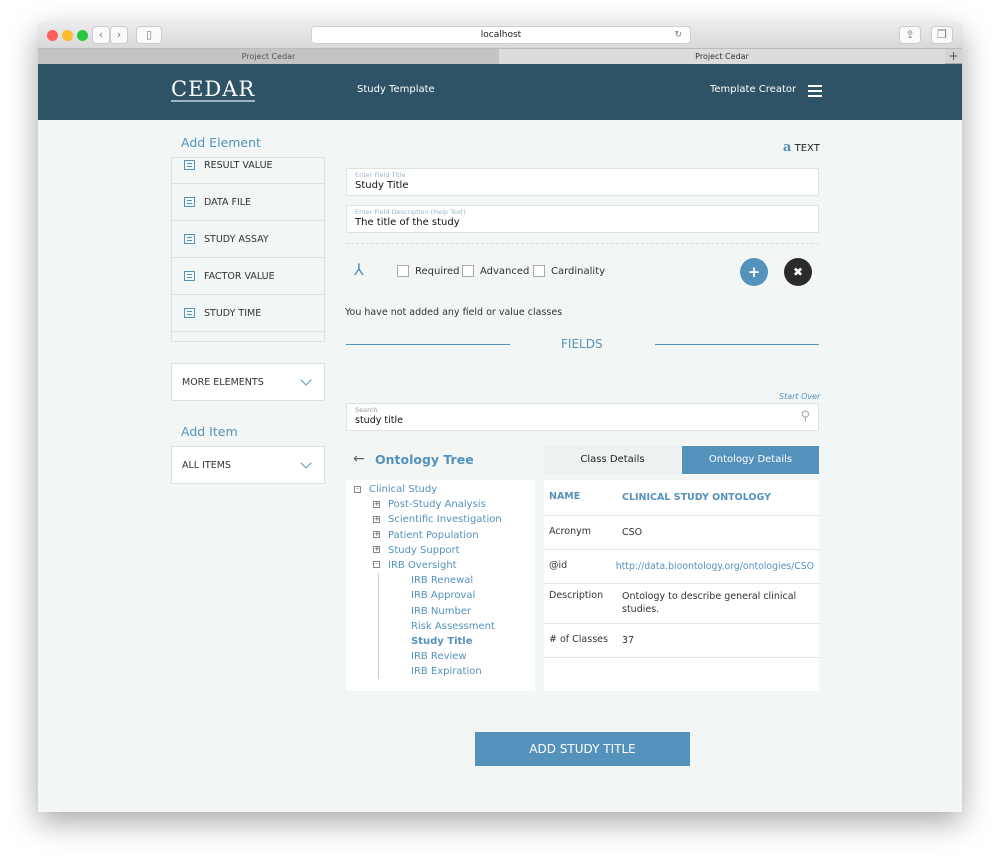 The width and height of the screenshot is (1000, 868). I want to click on tree-node: + Study Support, so click(440, 550).